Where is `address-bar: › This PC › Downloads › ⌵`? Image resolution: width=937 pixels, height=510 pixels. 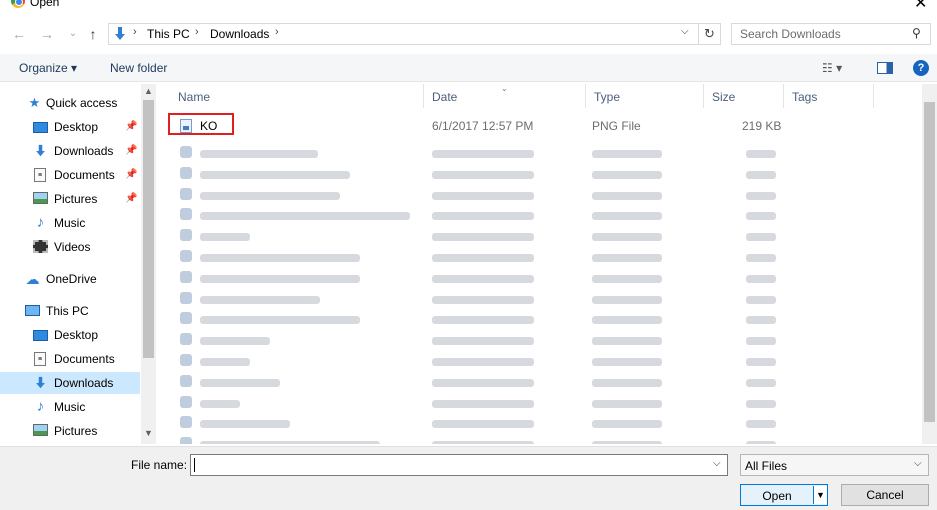 address-bar: › This PC › Downloads › ⌵ is located at coordinates (403, 34).